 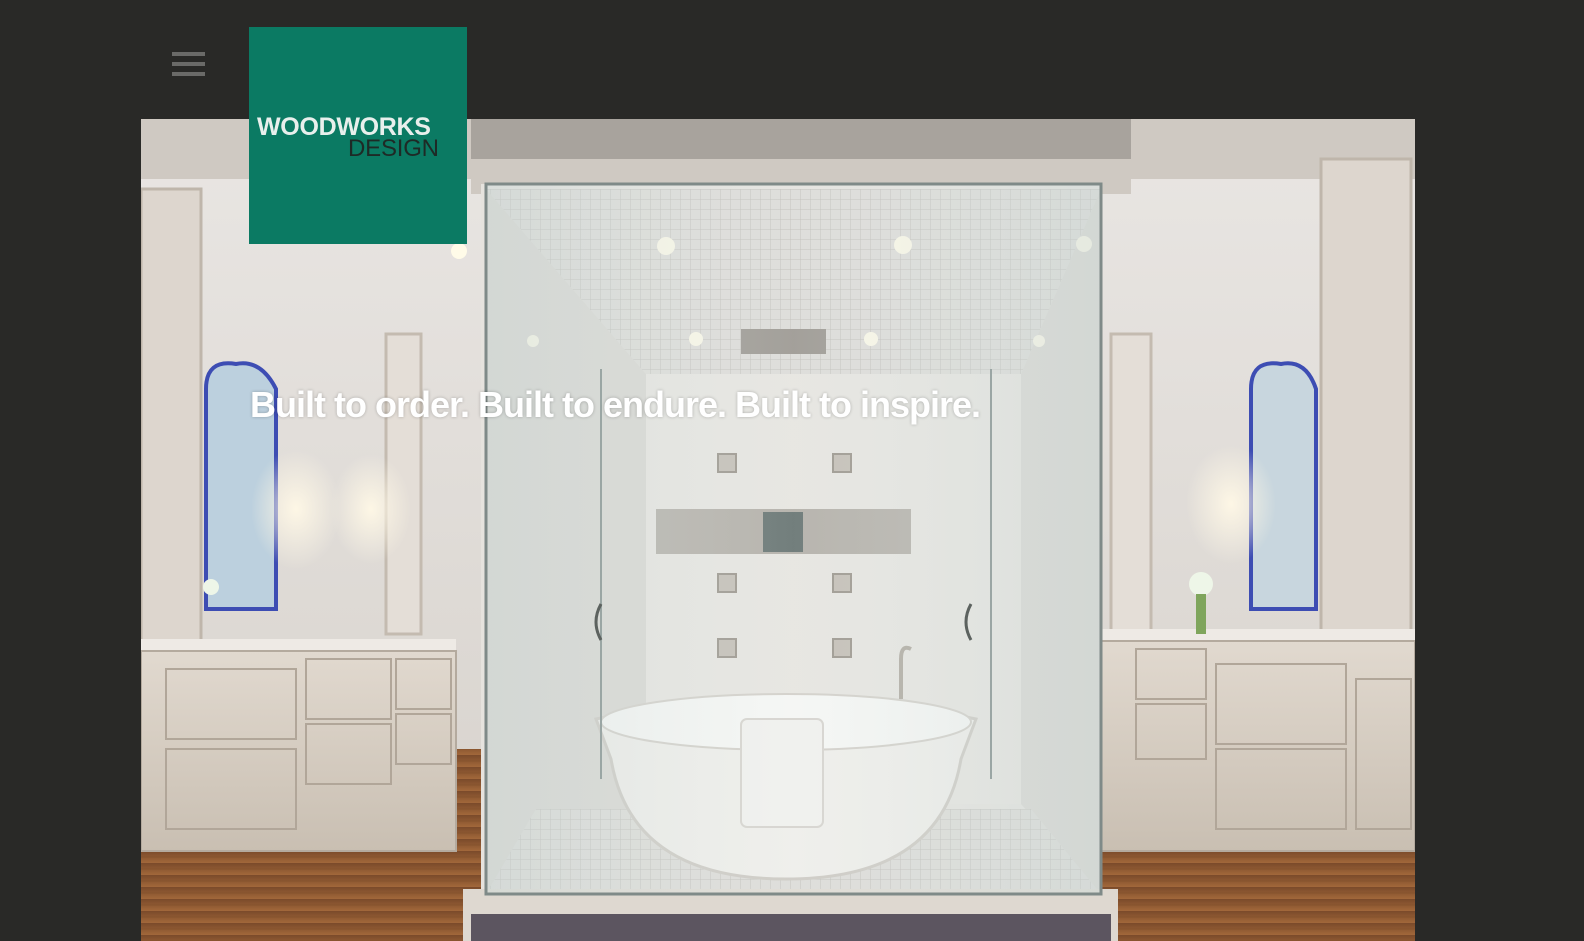 I want to click on site-logo: WOODWORKS DESIGN, so click(x=358, y=135).